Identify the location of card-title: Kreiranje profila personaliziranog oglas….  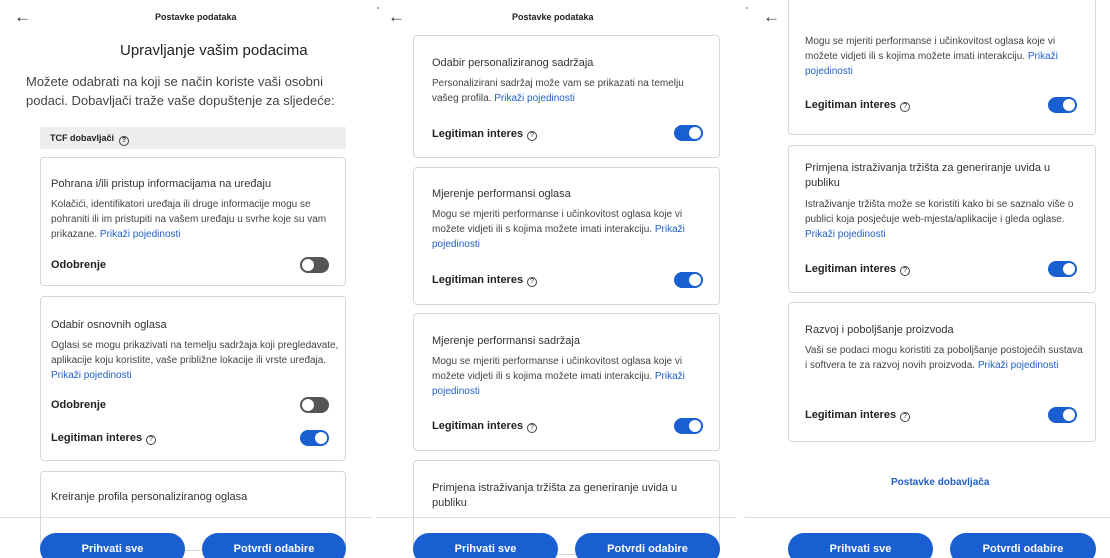
(149, 497).